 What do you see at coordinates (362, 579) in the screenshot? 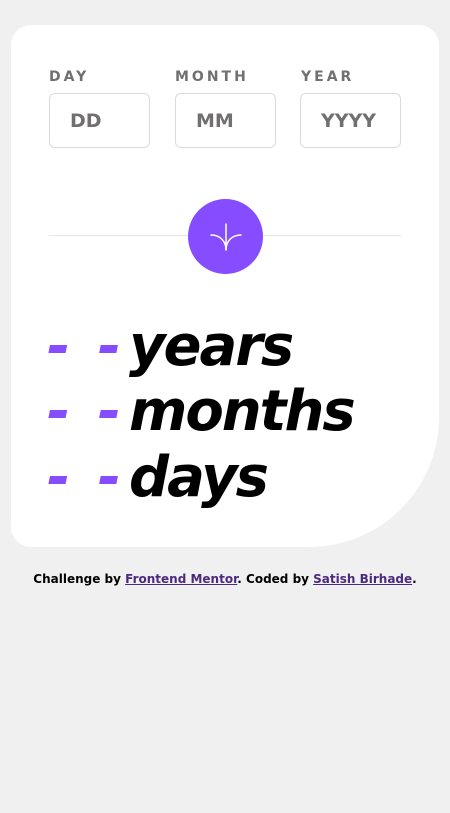
I see `author-link: Satish Birhade` at bounding box center [362, 579].